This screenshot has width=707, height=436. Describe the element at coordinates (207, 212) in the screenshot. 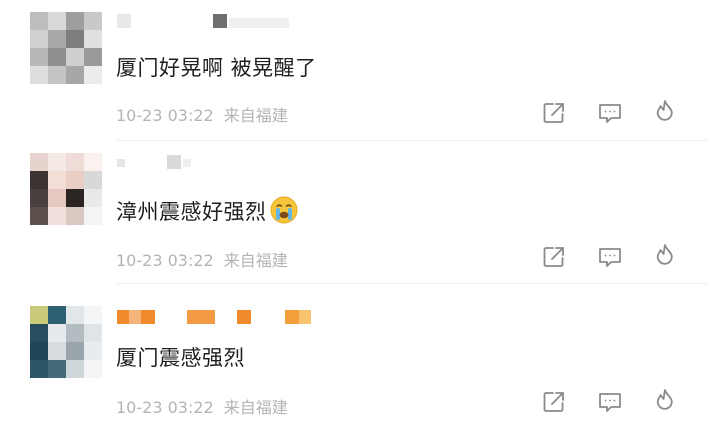

I see `comment-text: 漳州震感好强烈` at that location.